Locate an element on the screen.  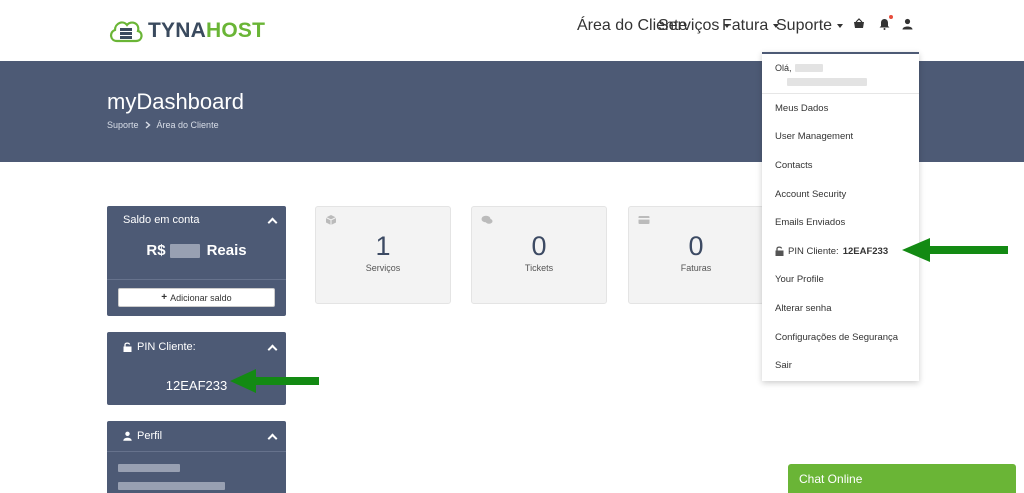
menu-item-sair: Sair is located at coordinates (840, 365).